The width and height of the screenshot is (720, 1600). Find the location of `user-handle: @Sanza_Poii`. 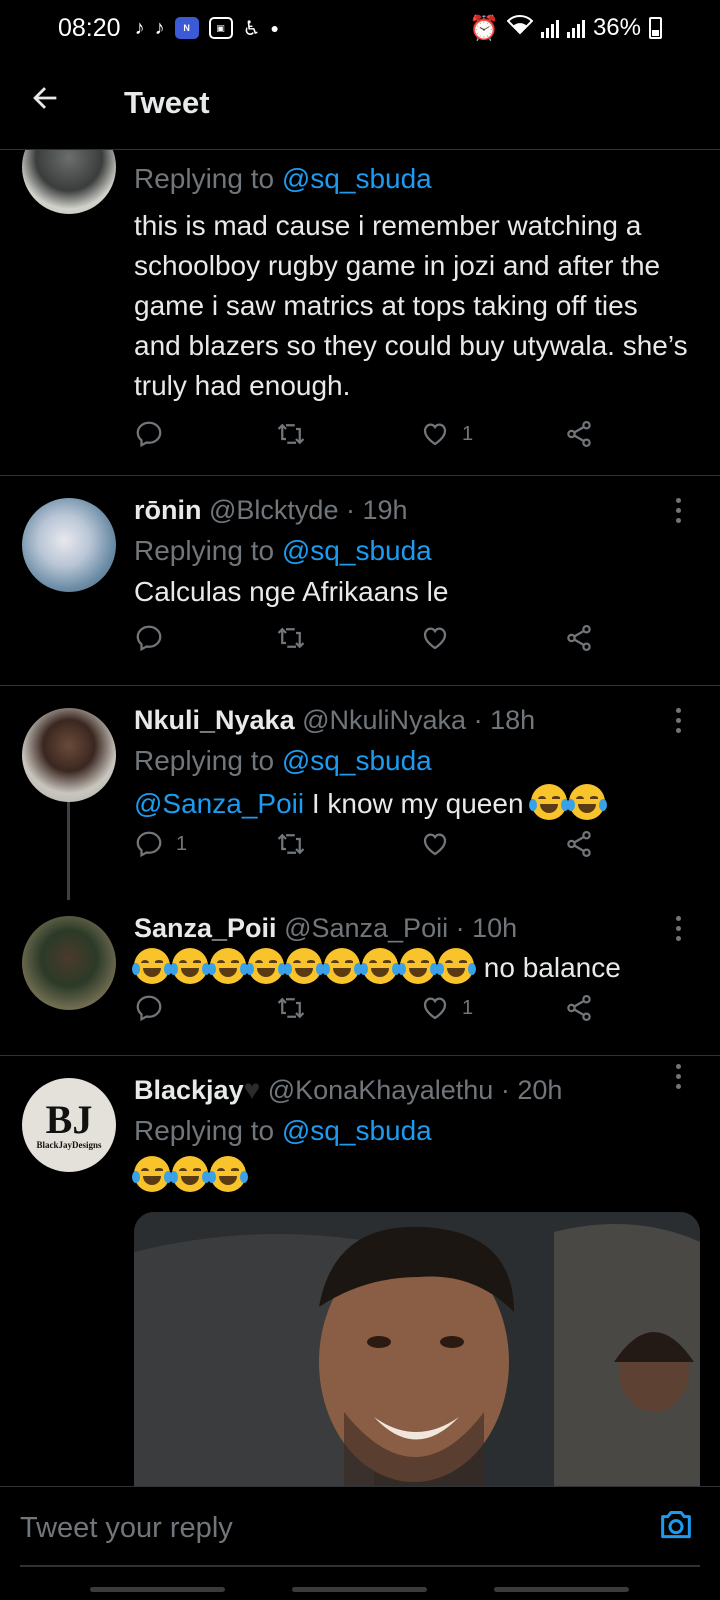

user-handle: @Sanza_Poii is located at coordinates (366, 928).